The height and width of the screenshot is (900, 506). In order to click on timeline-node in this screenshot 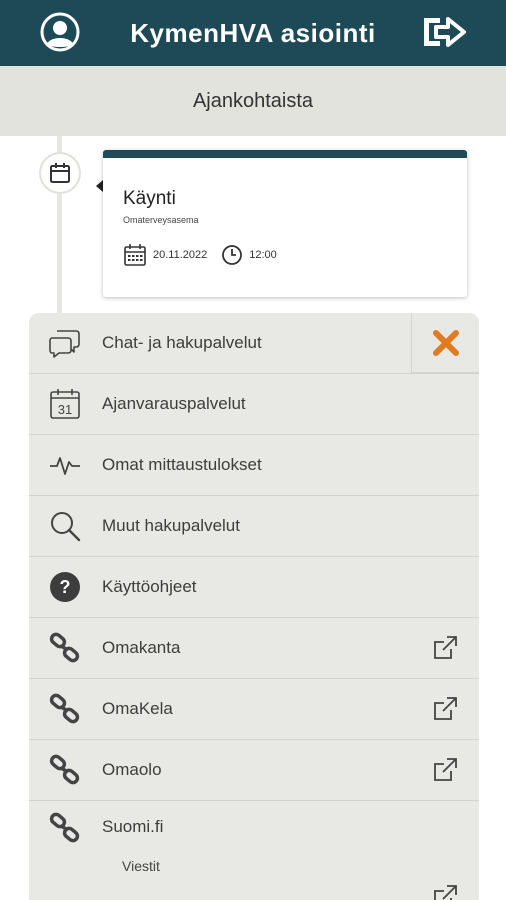, I will do `click(60, 173)`.